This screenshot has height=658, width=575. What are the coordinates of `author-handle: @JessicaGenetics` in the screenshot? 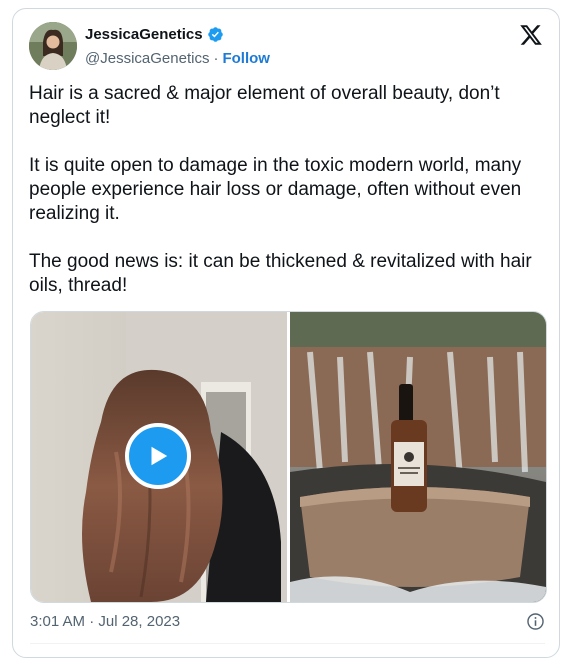 It's located at (147, 58).